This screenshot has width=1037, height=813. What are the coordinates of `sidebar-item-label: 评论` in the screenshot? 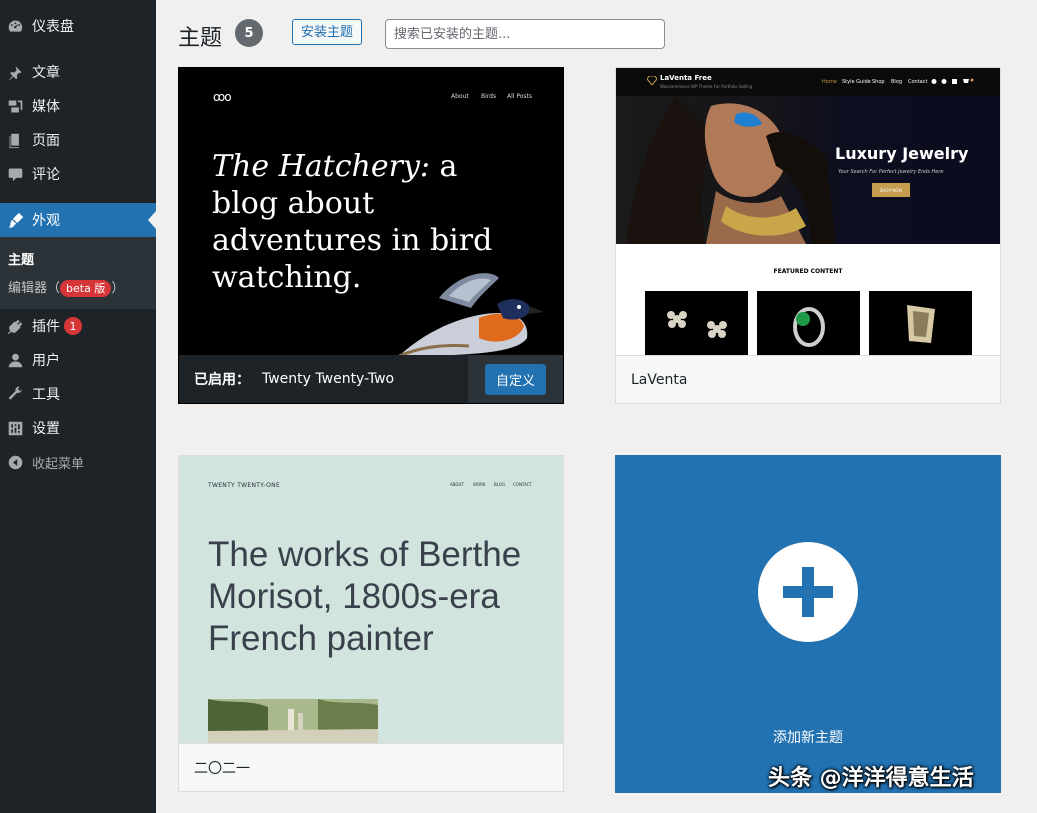 It's located at (46, 175).